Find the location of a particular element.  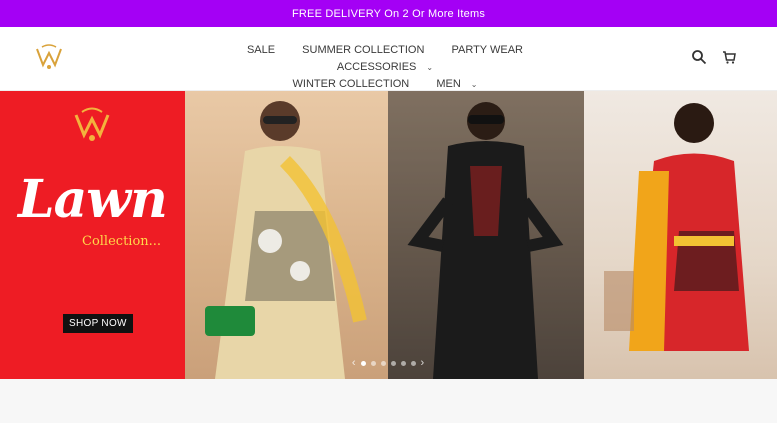

header-actions is located at coordinates (714, 57).